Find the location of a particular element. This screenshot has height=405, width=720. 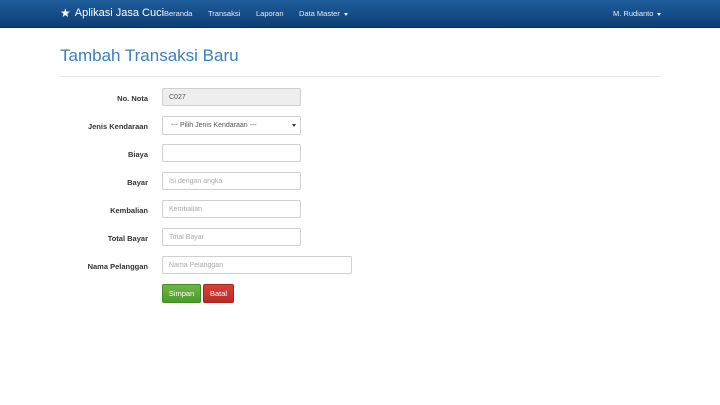

total-bayar-label: Total Bayar is located at coordinates (127, 238).